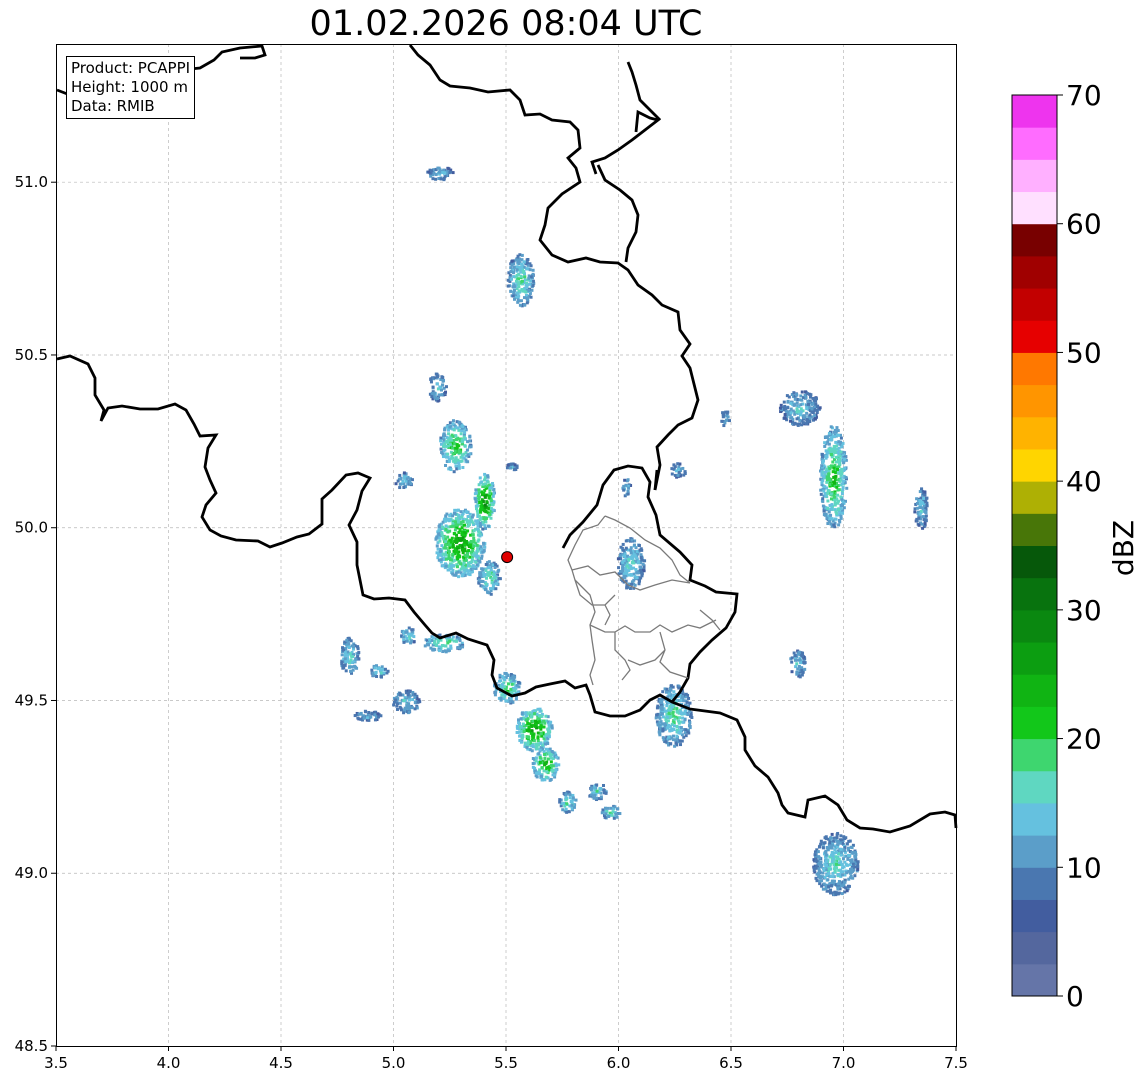  I want to click on colorbar-tick-label: 0, so click(1075, 996).